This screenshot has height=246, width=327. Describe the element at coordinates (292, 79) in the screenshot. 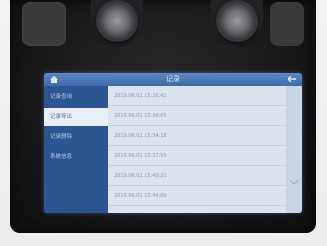

I see `back-icon` at that location.